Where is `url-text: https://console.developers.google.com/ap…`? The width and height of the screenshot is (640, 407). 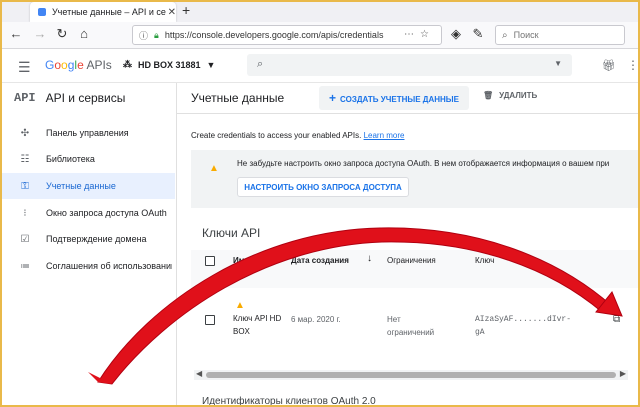
url-text: https://console.developers.google.com/ap… is located at coordinates (274, 35).